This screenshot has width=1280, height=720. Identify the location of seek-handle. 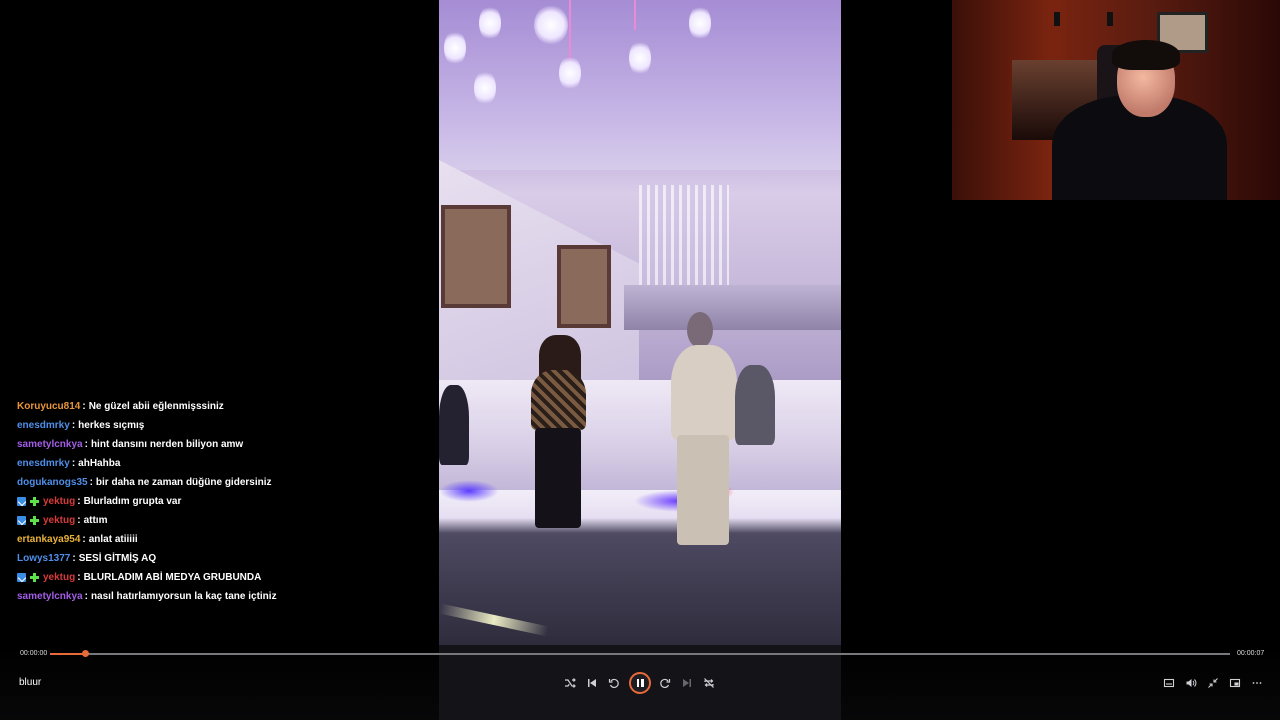
(86, 653).